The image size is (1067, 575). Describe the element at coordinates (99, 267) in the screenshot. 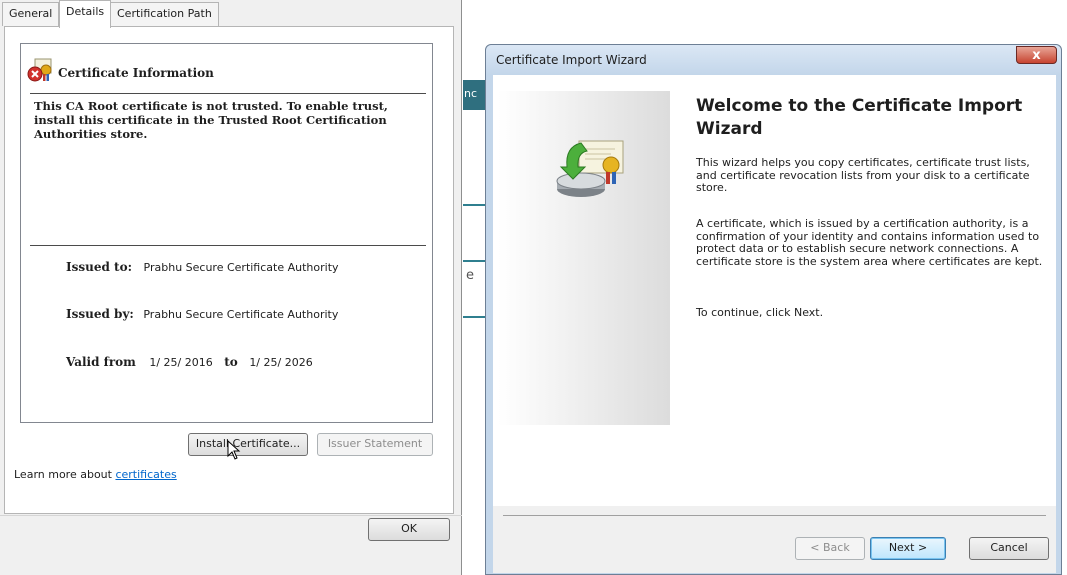

I see `issued-to-label: Issued to:` at that location.